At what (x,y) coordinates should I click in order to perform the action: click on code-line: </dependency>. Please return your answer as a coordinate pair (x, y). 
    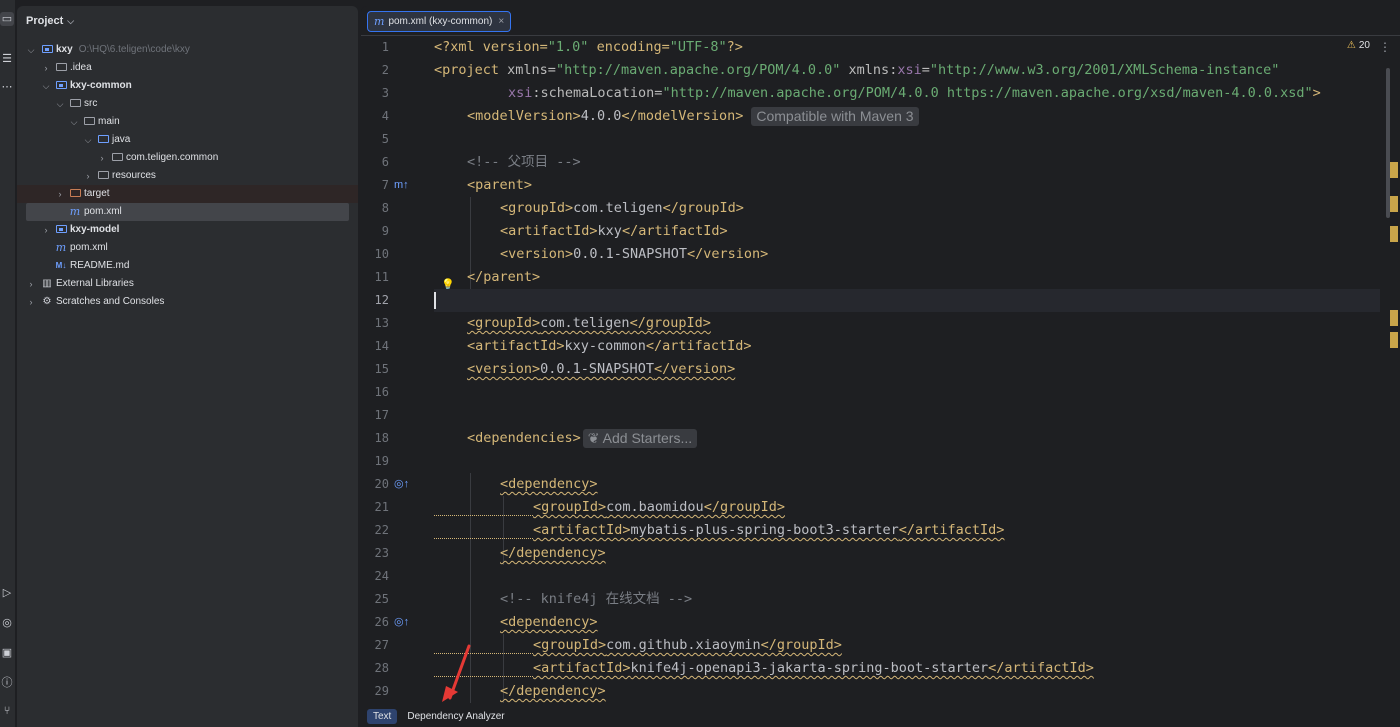
    Looking at the image, I should click on (553, 553).